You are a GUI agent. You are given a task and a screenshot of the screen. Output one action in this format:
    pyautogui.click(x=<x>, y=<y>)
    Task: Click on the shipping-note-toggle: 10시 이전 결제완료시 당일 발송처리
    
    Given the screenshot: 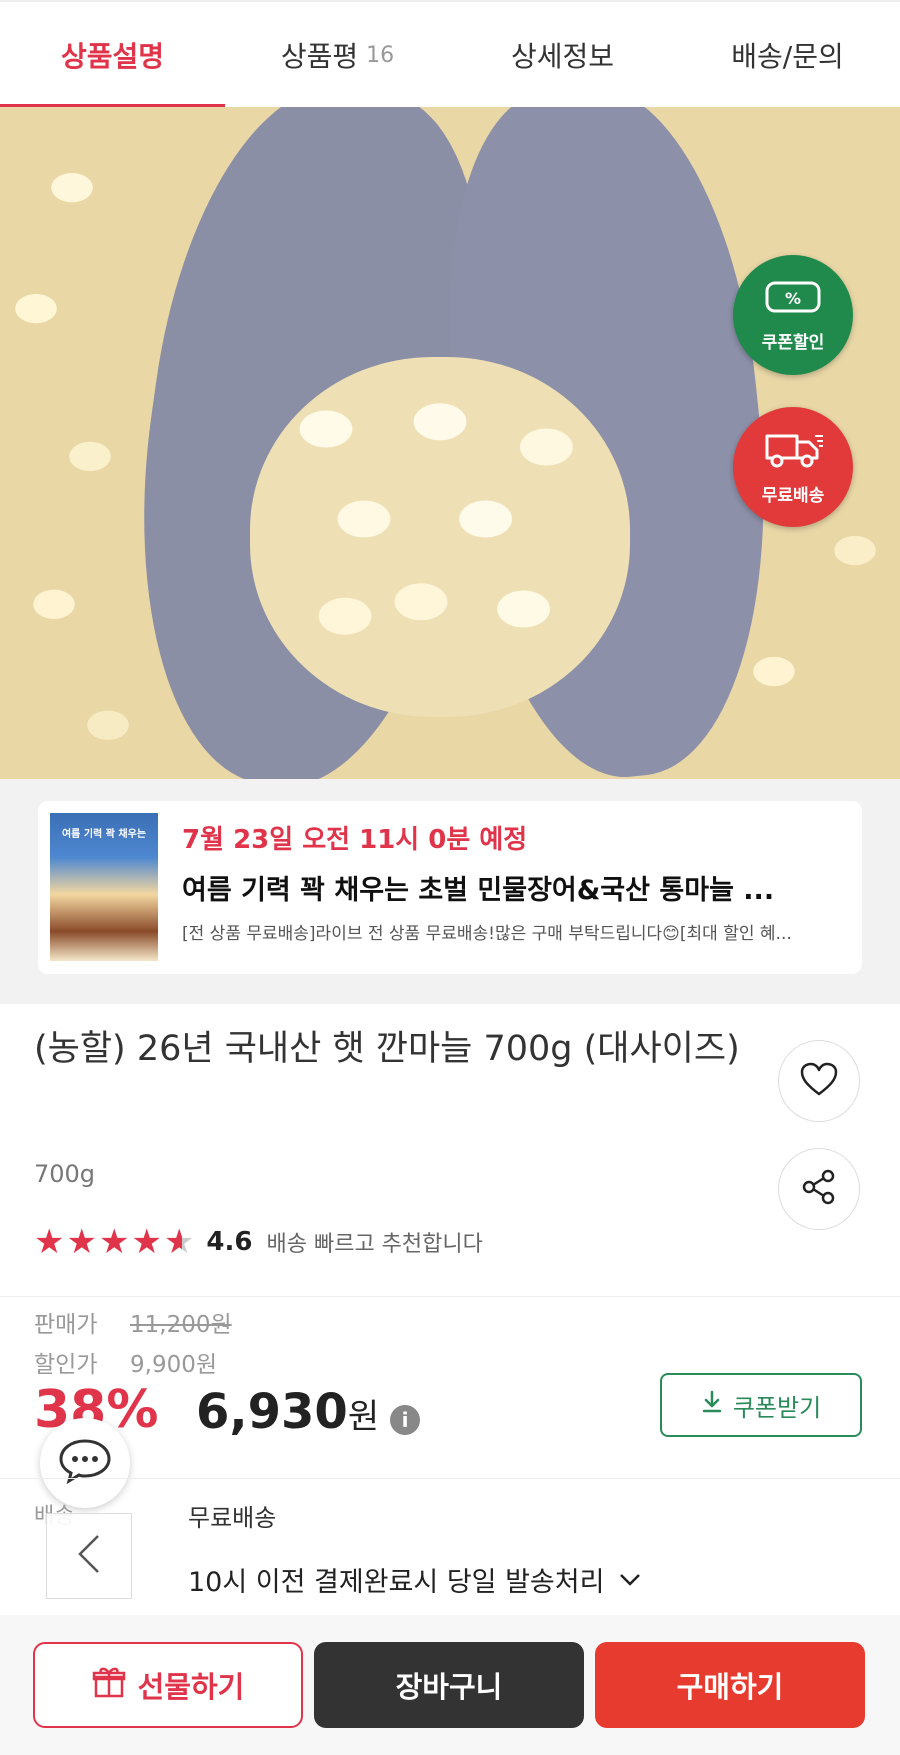 What is the action you would take?
    pyautogui.click(x=415, y=1579)
    